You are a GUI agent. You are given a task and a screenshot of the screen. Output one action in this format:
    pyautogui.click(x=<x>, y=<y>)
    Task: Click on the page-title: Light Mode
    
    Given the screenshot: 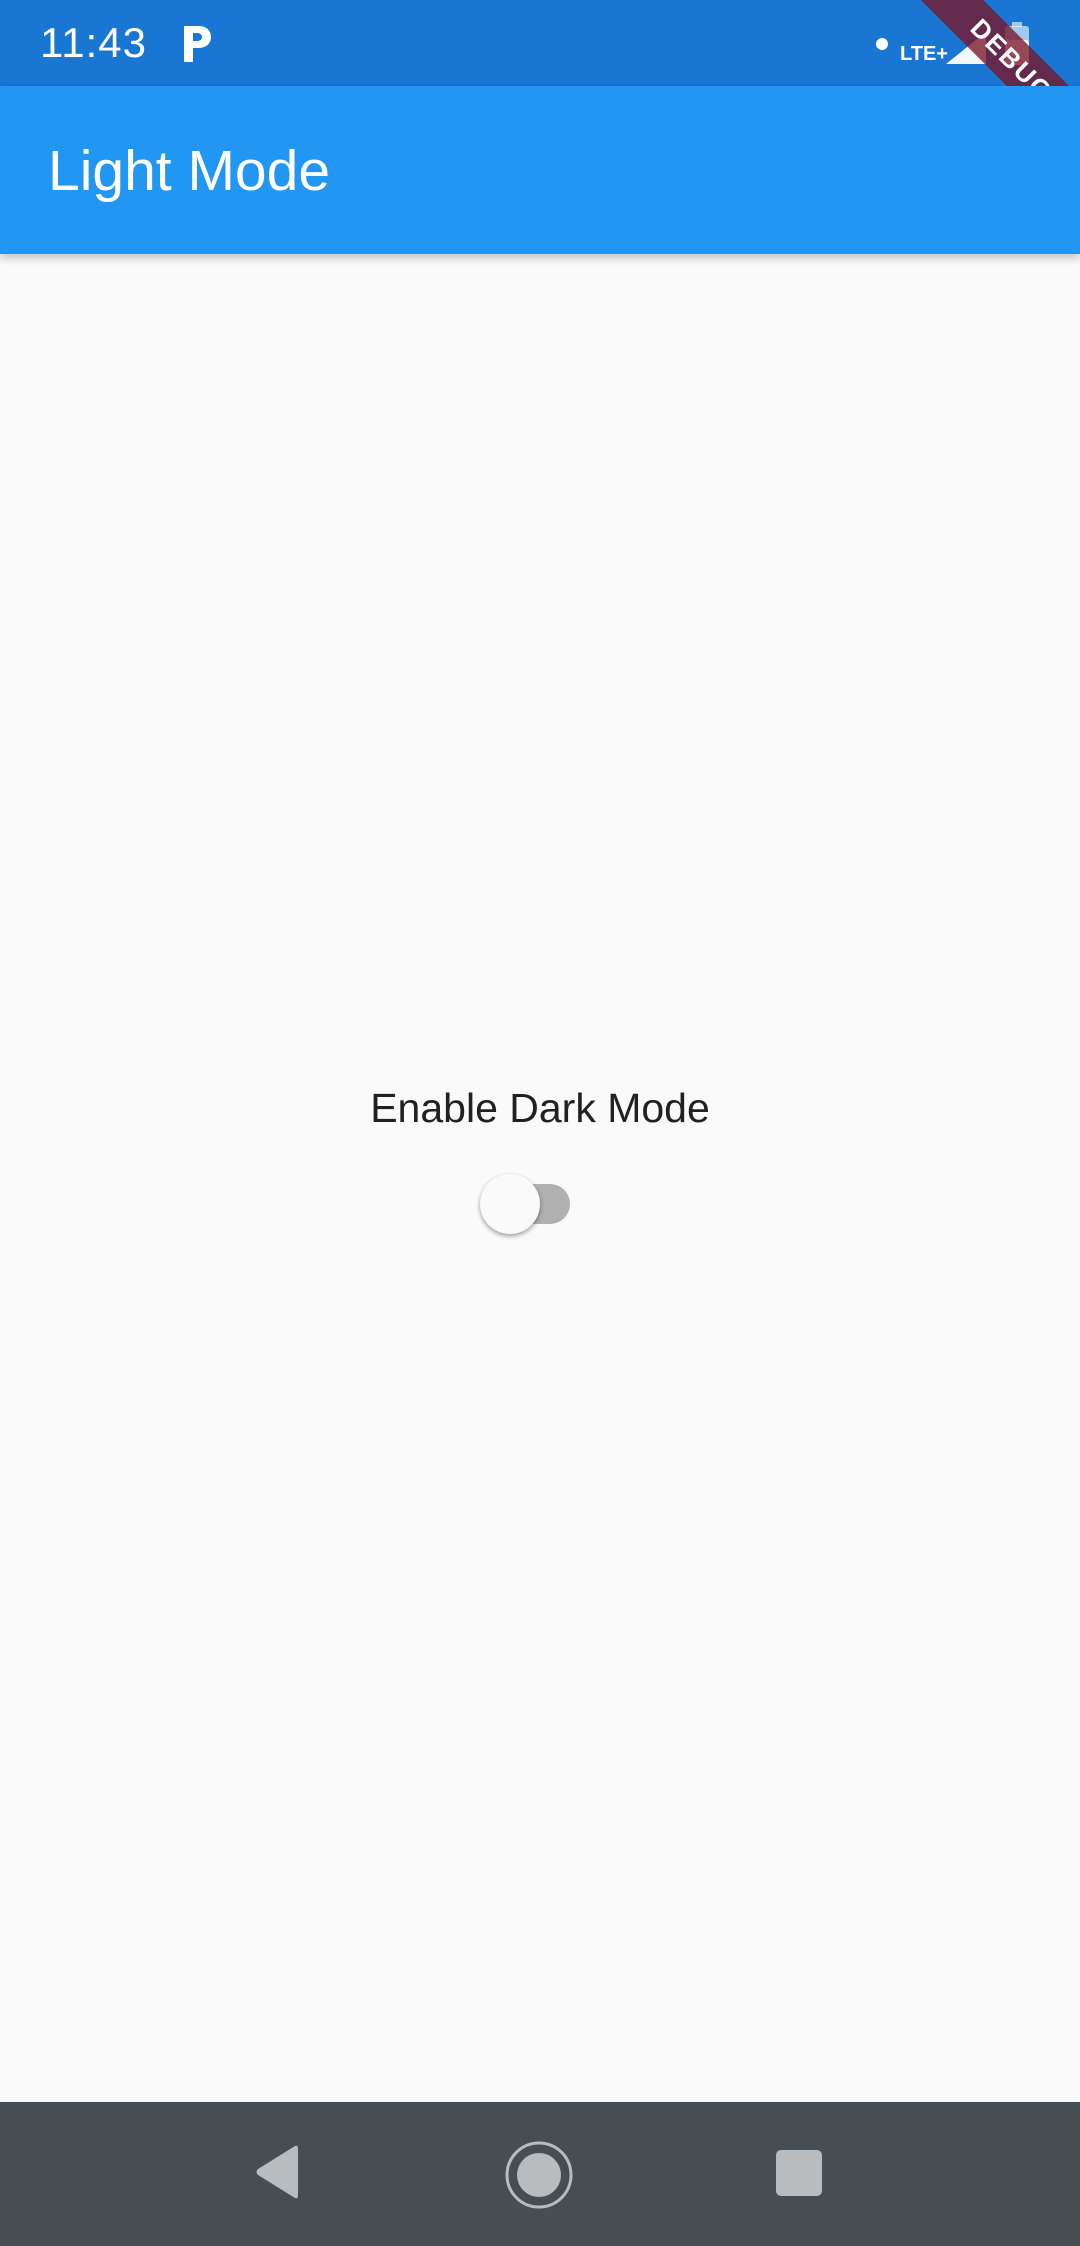 What is the action you would take?
    pyautogui.click(x=189, y=171)
    